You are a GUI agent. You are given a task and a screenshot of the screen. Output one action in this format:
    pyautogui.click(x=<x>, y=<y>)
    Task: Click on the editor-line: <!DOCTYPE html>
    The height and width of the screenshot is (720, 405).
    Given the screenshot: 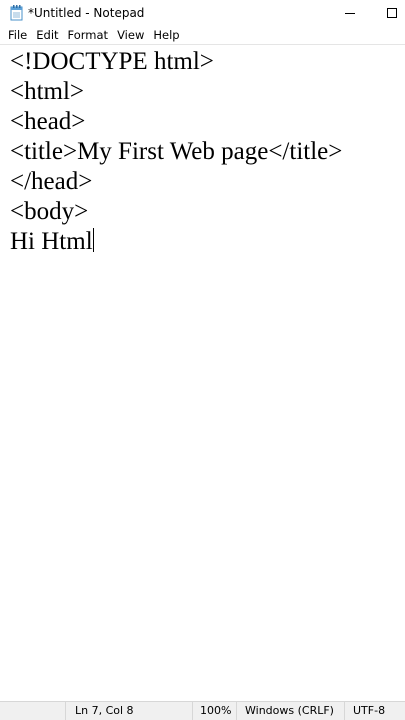 What is the action you would take?
    pyautogui.click(x=112, y=61)
    